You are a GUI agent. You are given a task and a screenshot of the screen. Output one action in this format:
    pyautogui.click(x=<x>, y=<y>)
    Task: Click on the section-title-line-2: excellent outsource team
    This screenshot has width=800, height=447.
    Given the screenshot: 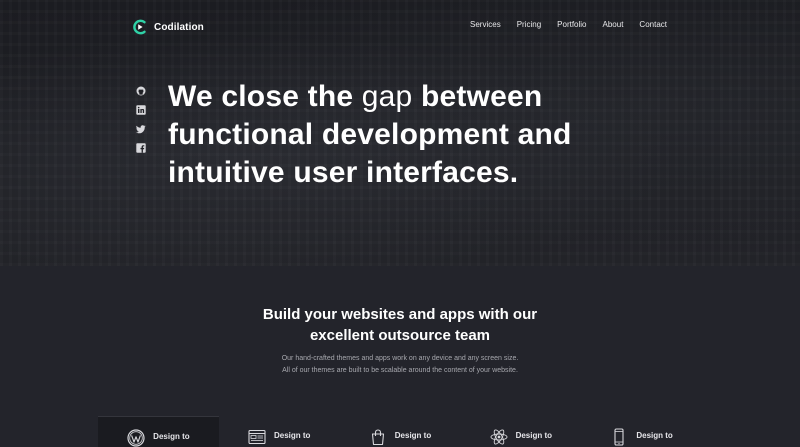 What is the action you would take?
    pyautogui.click(x=400, y=335)
    